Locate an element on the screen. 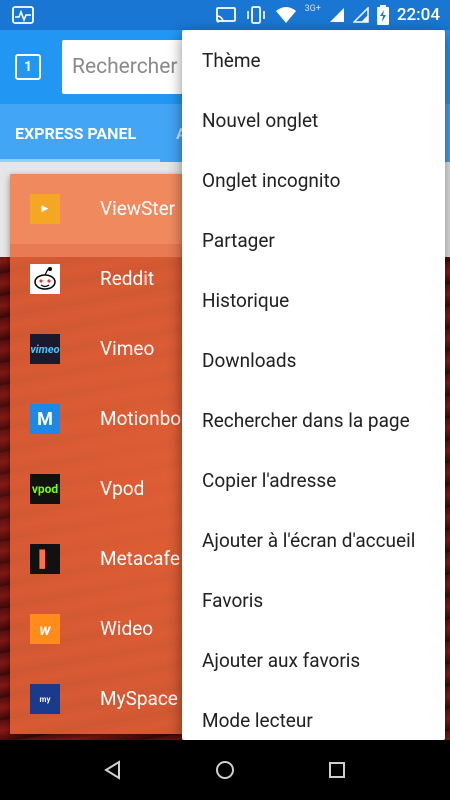 The width and height of the screenshot is (450, 800). menu-item-downloads: Downloads is located at coordinates (313, 360).